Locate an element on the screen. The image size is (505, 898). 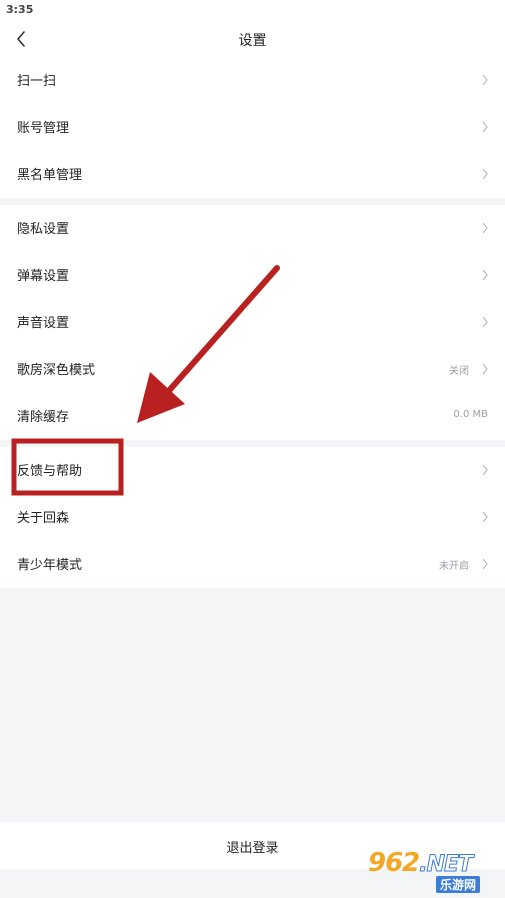
watermark-logo: 962.NET 乐游网 is located at coordinates (433, 871).